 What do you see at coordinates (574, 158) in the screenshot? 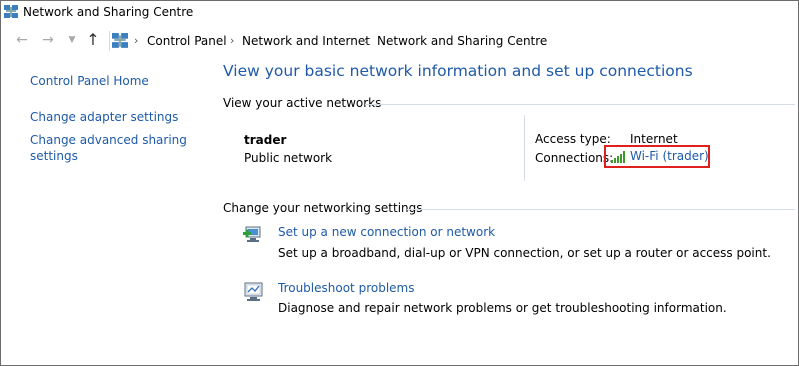
I see `connections-label: Connections:` at bounding box center [574, 158].